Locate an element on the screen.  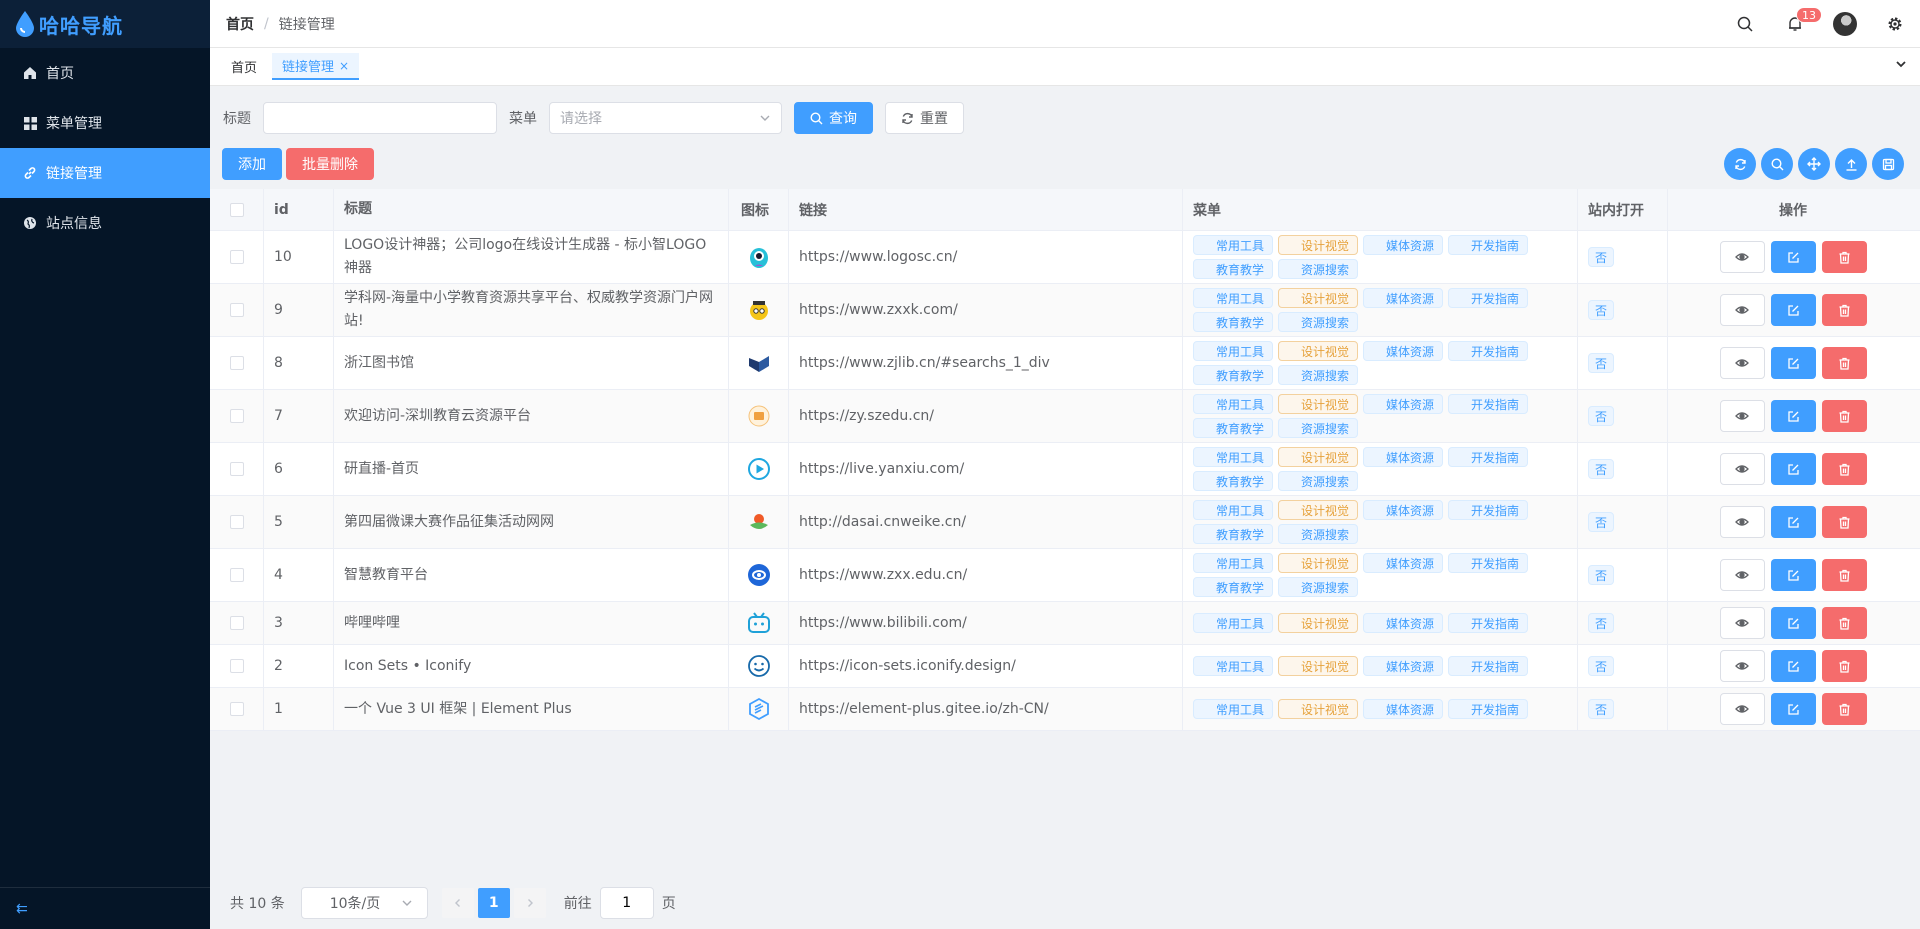
add-button: 添加 is located at coordinates (252, 164).